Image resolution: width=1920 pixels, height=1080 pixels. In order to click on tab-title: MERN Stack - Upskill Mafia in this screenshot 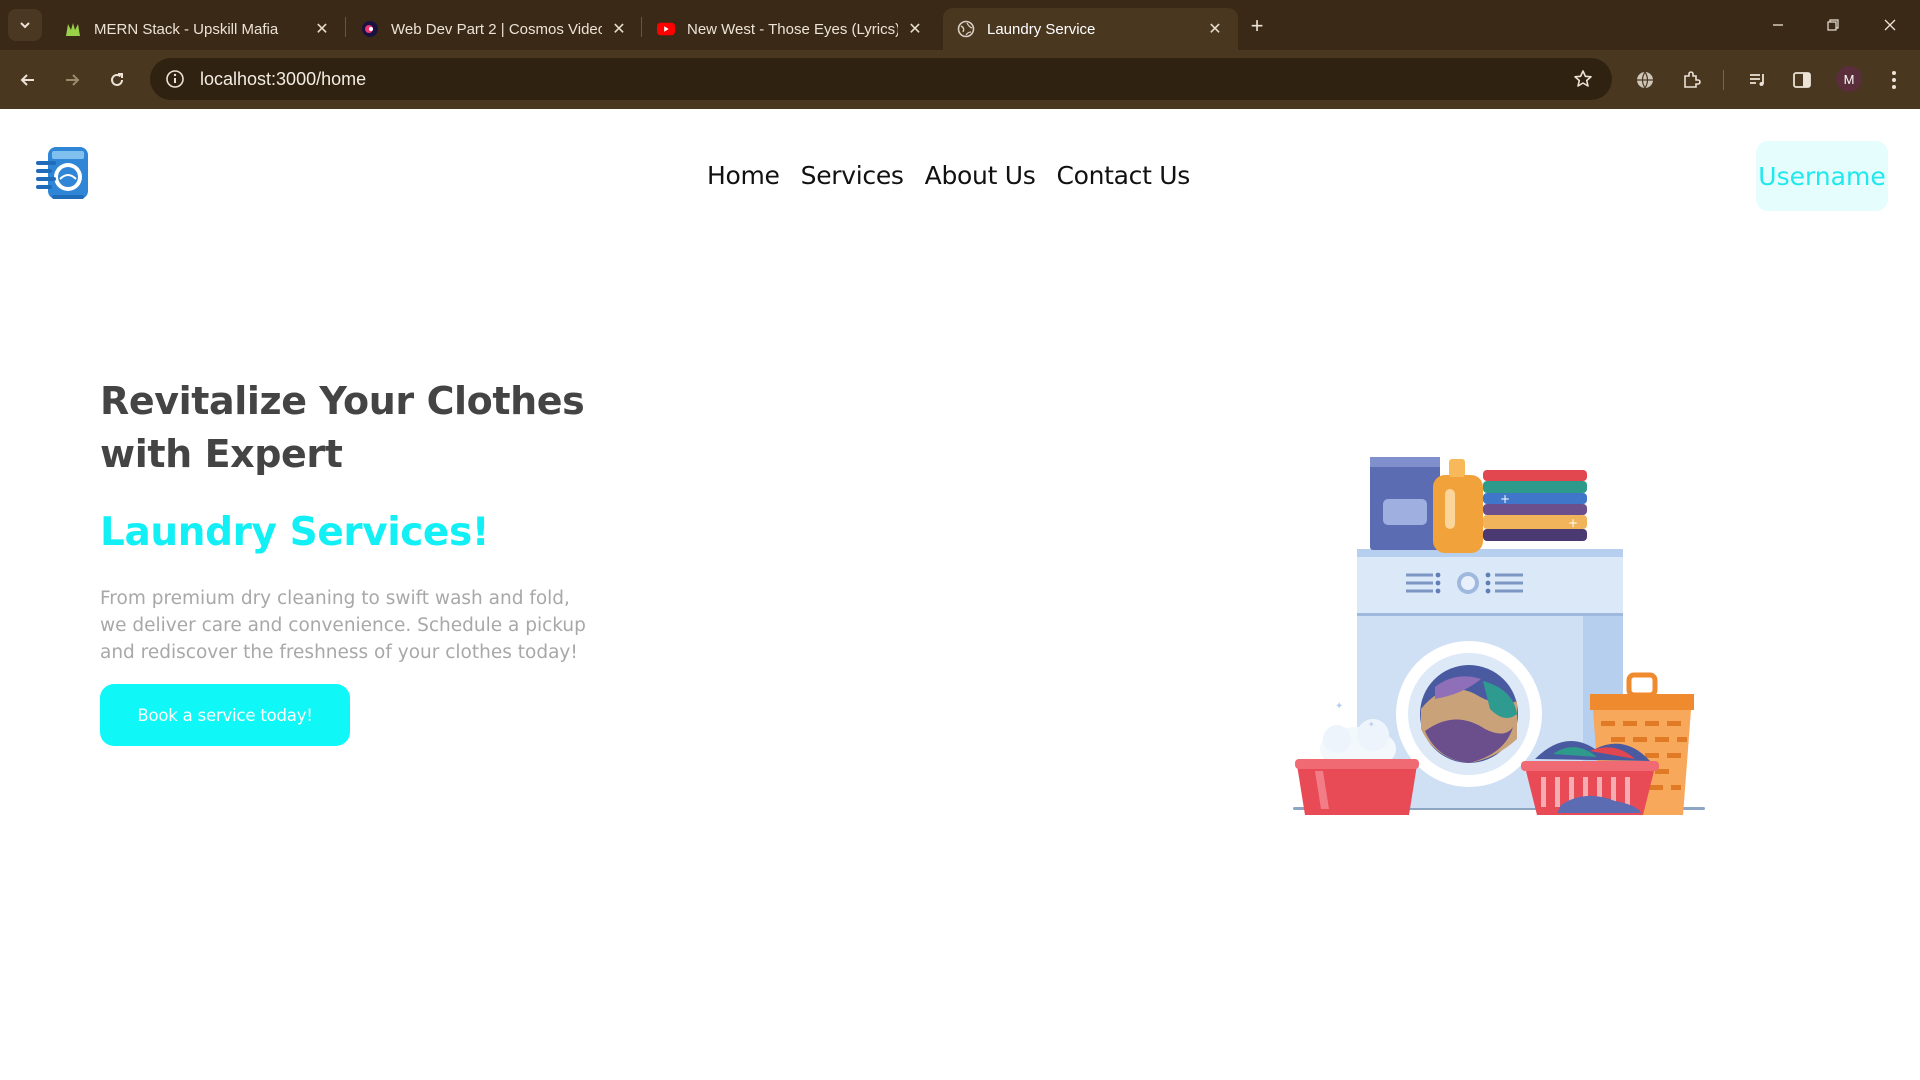, I will do `click(186, 29)`.